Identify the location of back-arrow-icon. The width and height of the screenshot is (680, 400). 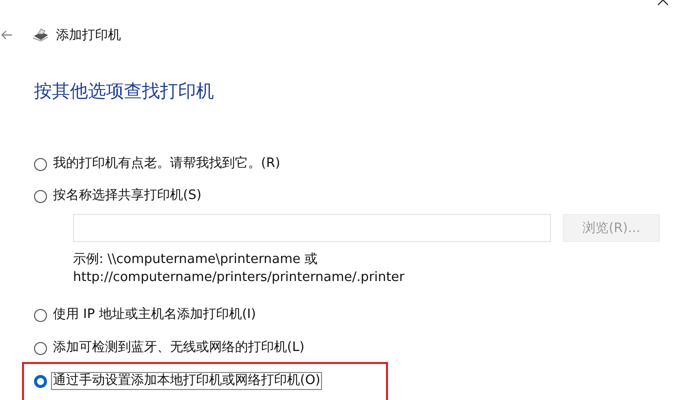
(7, 35).